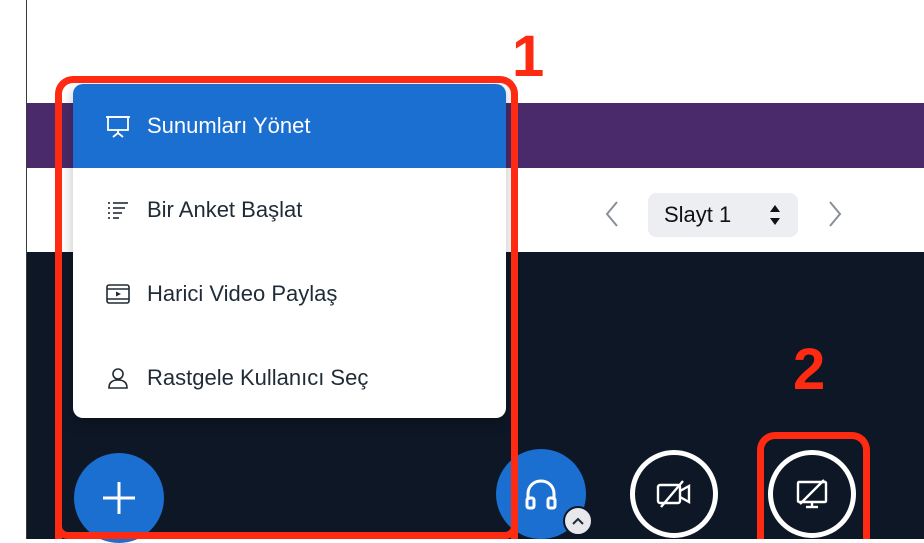 The image size is (924, 543). I want to click on previous-slide-button, so click(612, 214).